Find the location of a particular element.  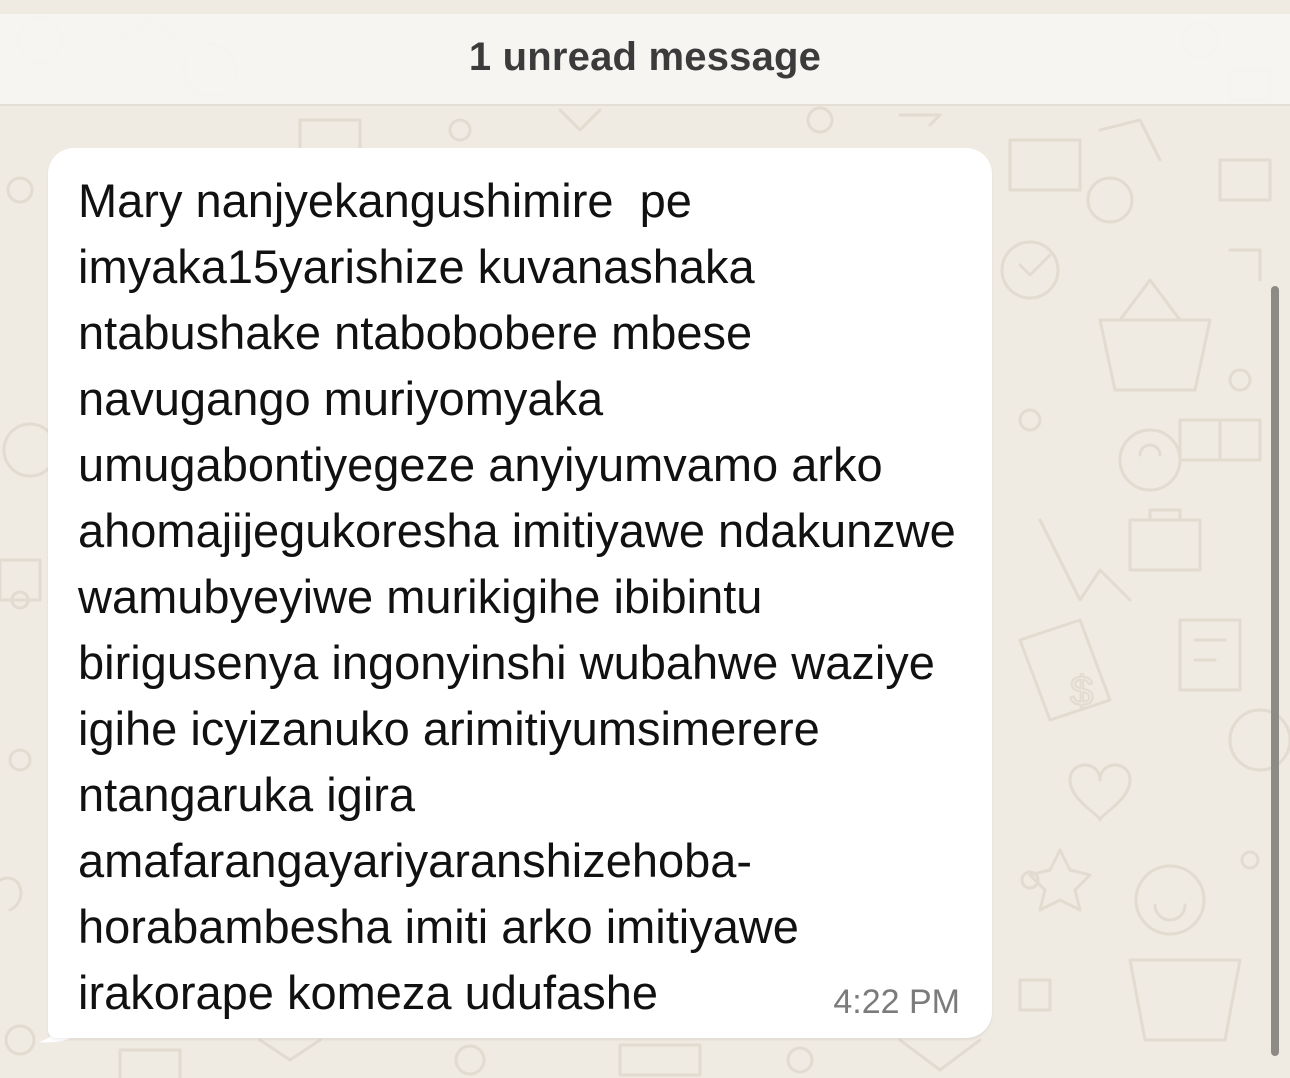

unread-messages-label: 1 unread message is located at coordinates (645, 56).